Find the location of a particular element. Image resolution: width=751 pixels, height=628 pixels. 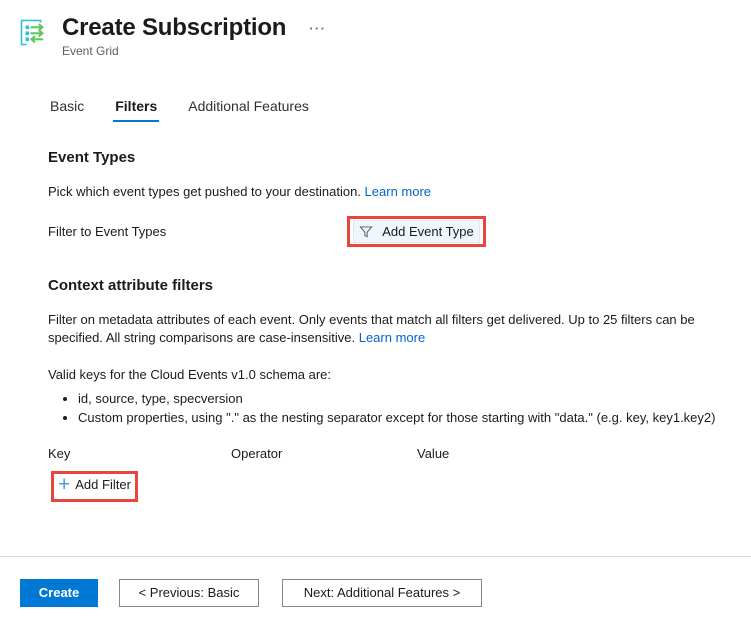

filter-to-event-types-label: Filter to Event Types is located at coordinates (107, 231).